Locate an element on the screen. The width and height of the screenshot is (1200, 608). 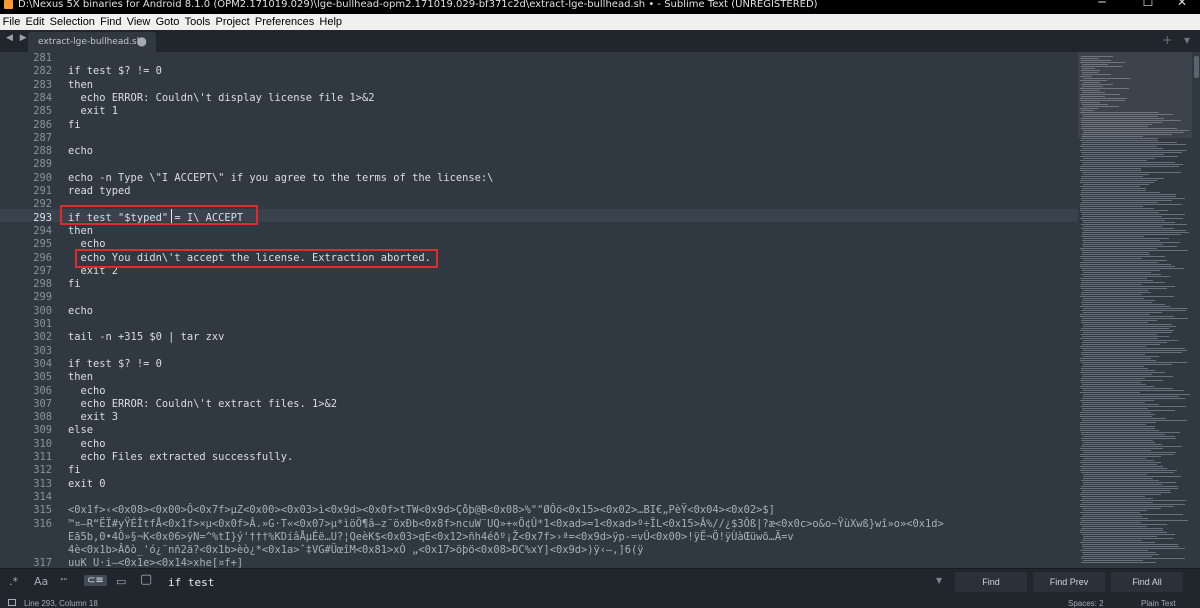
find-history-dropdown-icon: ▼ is located at coordinates (939, 580).